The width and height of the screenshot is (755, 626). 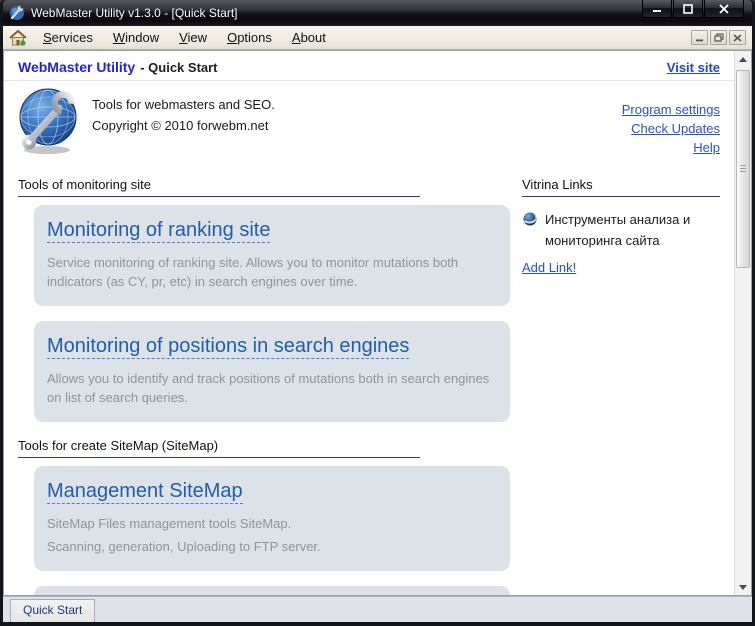 I want to click on mdi-restore-button, so click(x=718, y=37).